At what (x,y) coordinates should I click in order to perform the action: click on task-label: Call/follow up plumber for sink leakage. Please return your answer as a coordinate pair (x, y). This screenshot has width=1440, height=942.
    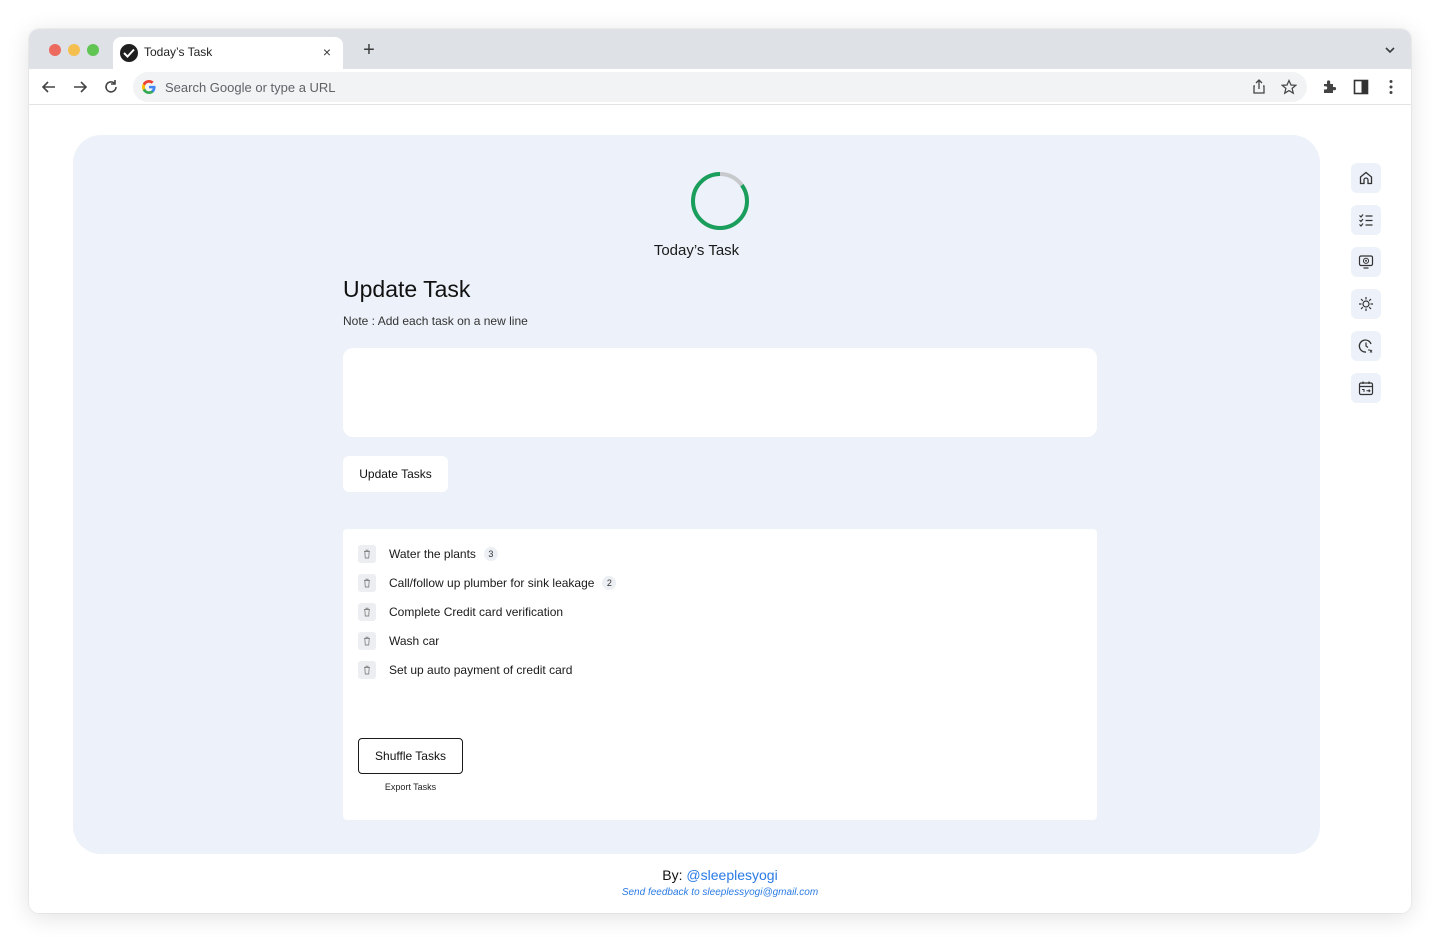
    Looking at the image, I should click on (492, 583).